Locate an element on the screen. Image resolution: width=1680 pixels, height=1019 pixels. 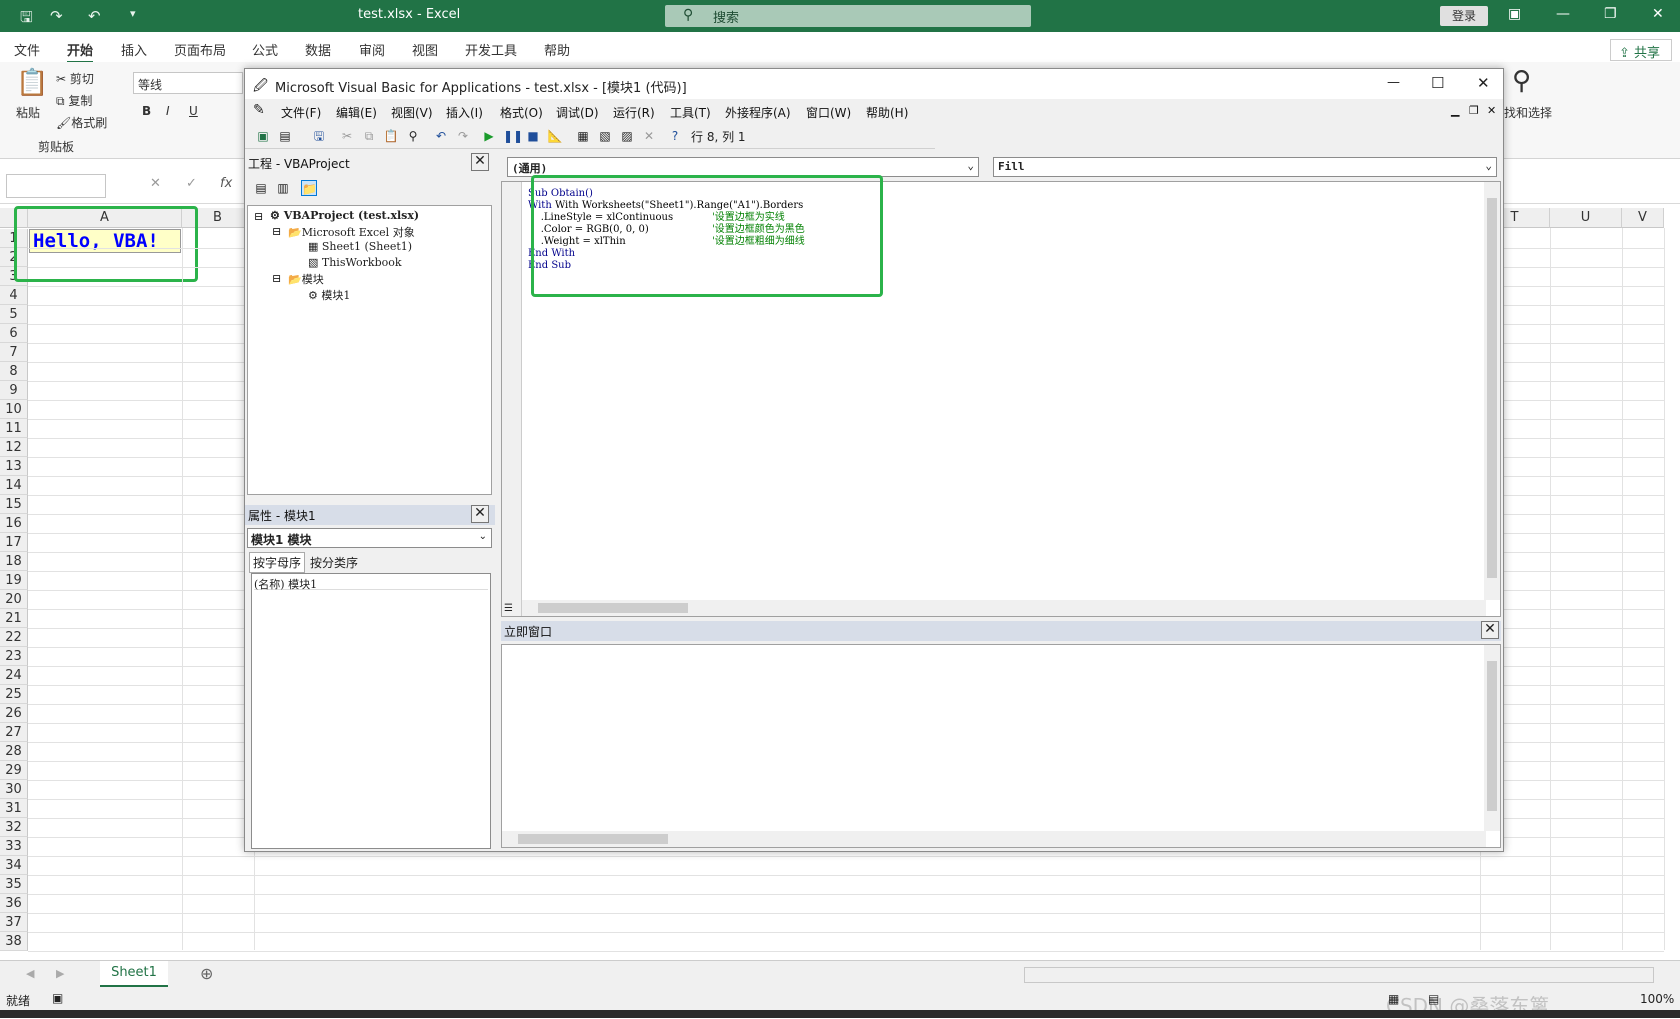
row-header: 5 is located at coordinates (14, 314).